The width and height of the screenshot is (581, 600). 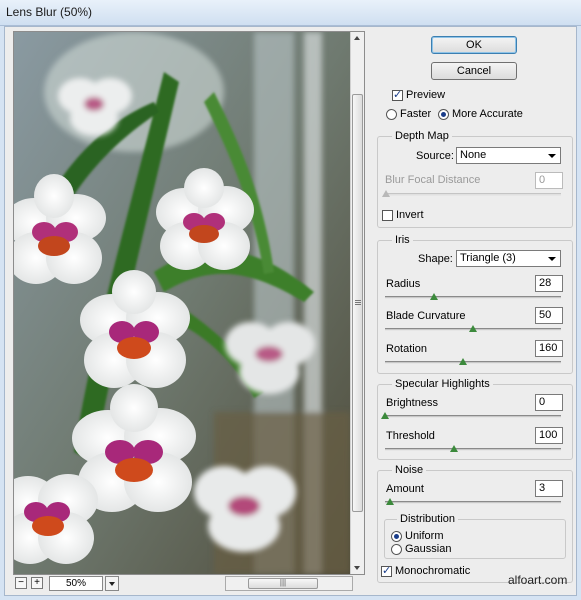 I want to click on brightness-slider, so click(x=385, y=415).